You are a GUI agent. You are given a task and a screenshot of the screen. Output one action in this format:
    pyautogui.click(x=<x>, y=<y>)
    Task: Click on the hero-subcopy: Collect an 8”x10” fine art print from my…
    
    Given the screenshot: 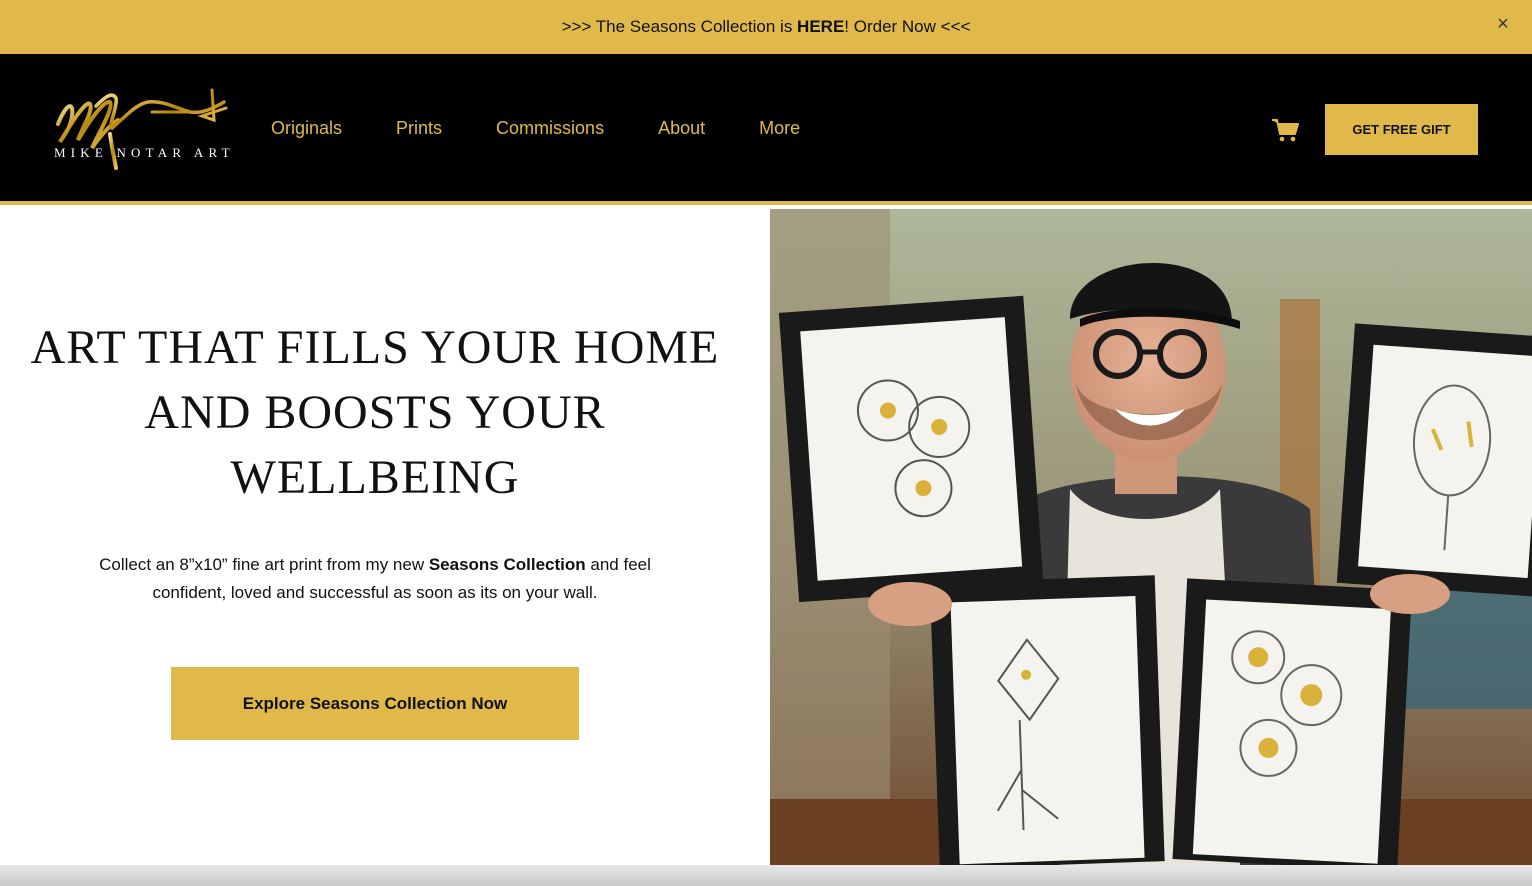 What is the action you would take?
    pyautogui.click(x=375, y=578)
    